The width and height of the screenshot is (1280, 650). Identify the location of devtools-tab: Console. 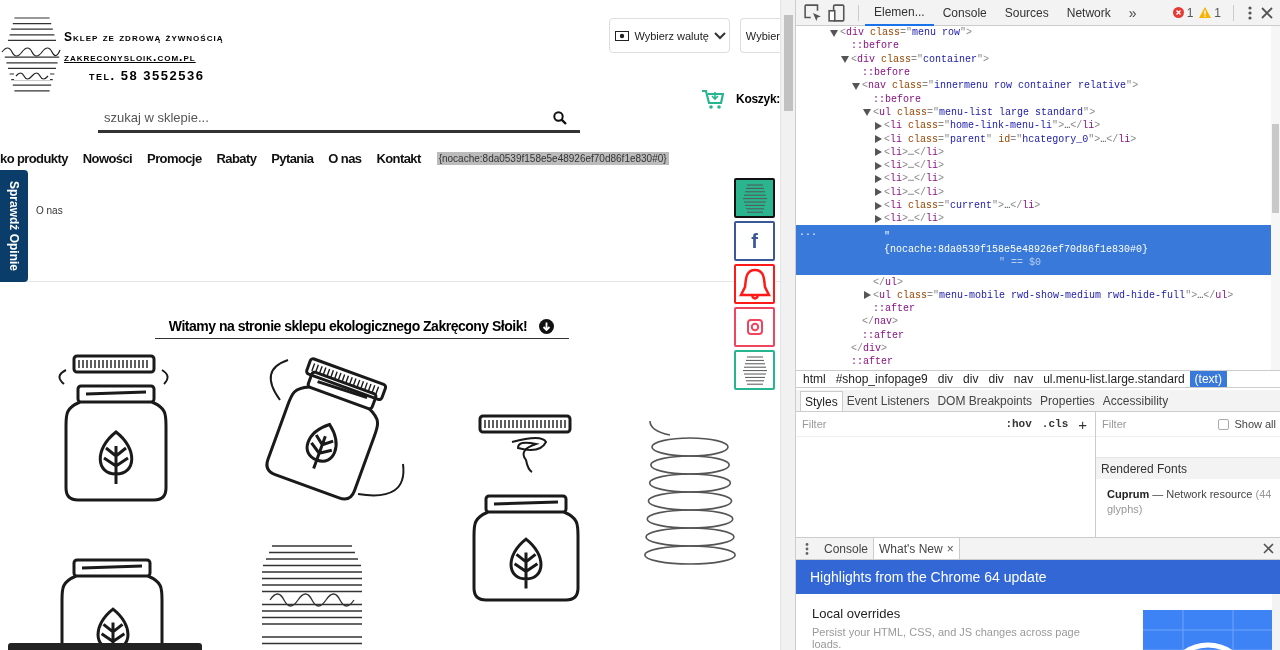
(964, 13).